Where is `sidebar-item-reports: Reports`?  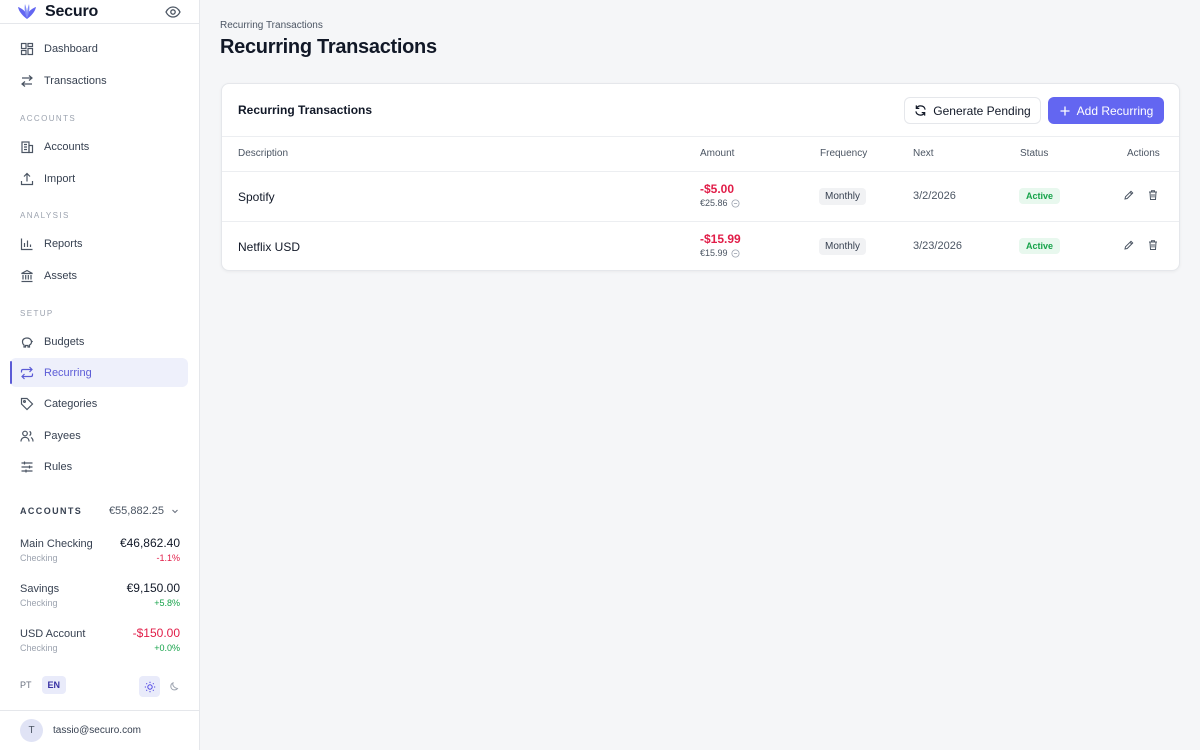 sidebar-item-reports: Reports is located at coordinates (99, 243).